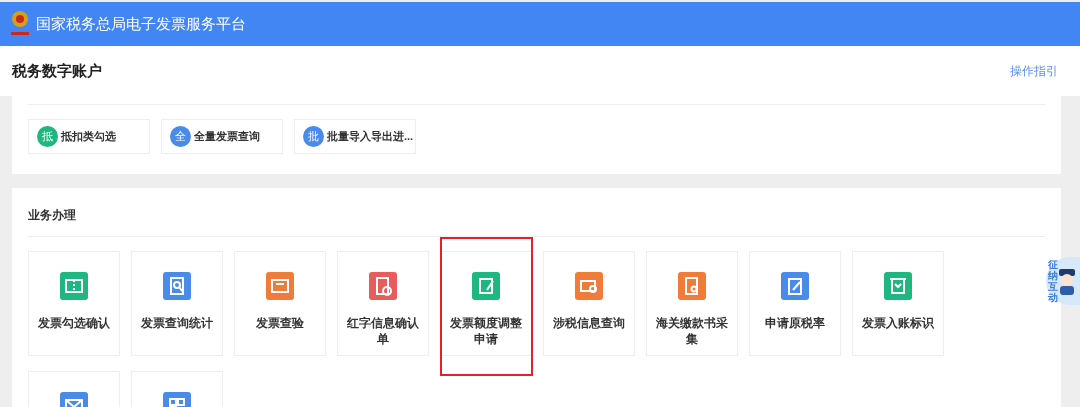 The height and width of the screenshot is (407, 1080). Describe the element at coordinates (280, 303) in the screenshot. I see `service-tile: 发票查验` at that location.